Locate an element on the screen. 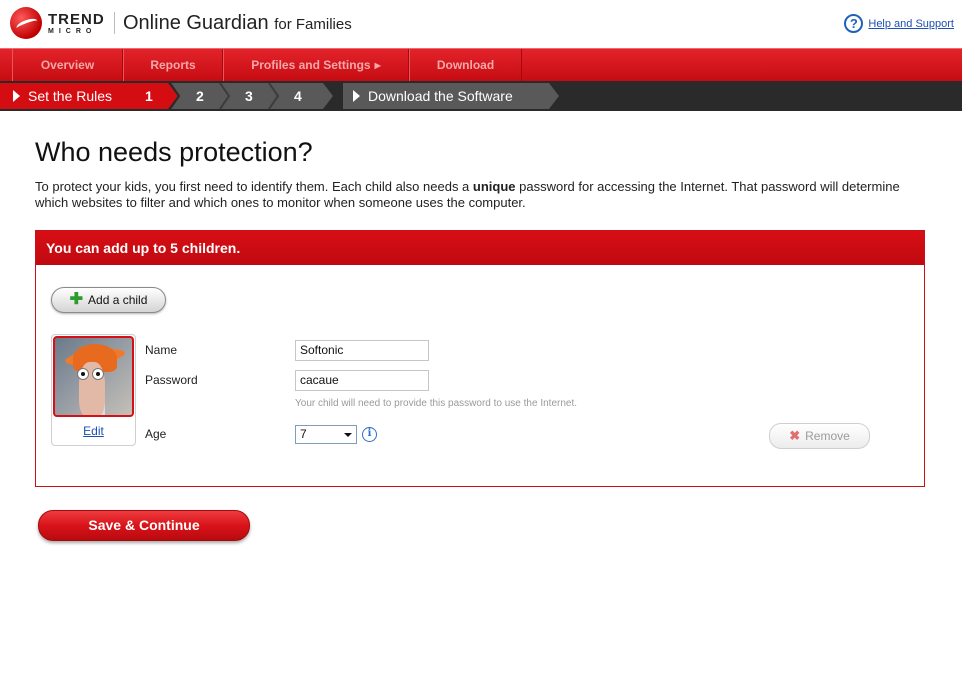  save-and-continue-button: Save & Continue is located at coordinates (144, 525).